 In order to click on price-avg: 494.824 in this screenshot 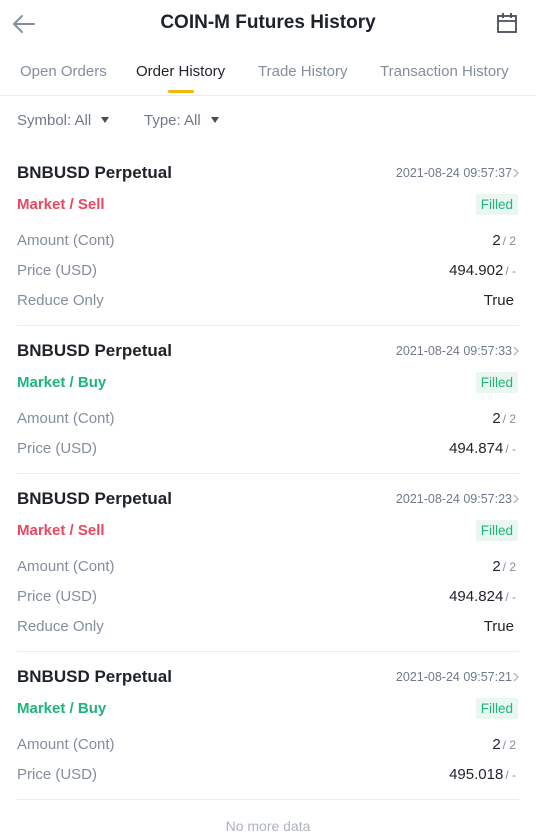, I will do `click(476, 596)`.